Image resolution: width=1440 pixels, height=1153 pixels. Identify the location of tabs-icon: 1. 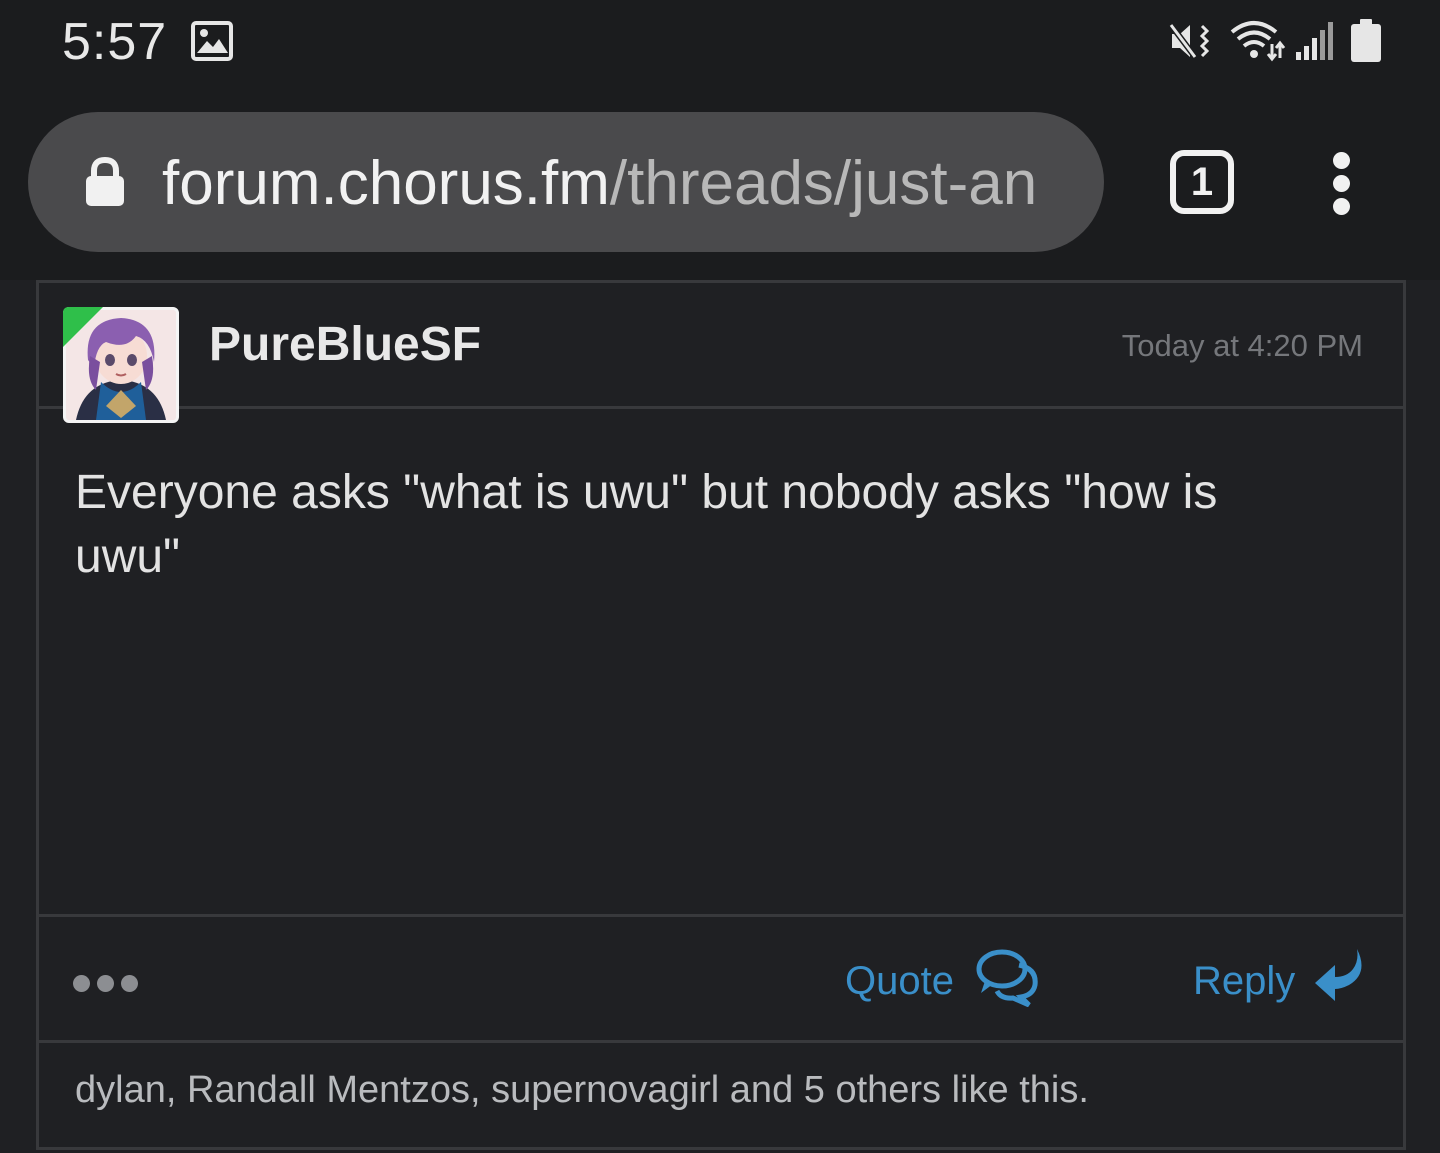
(1202, 182).